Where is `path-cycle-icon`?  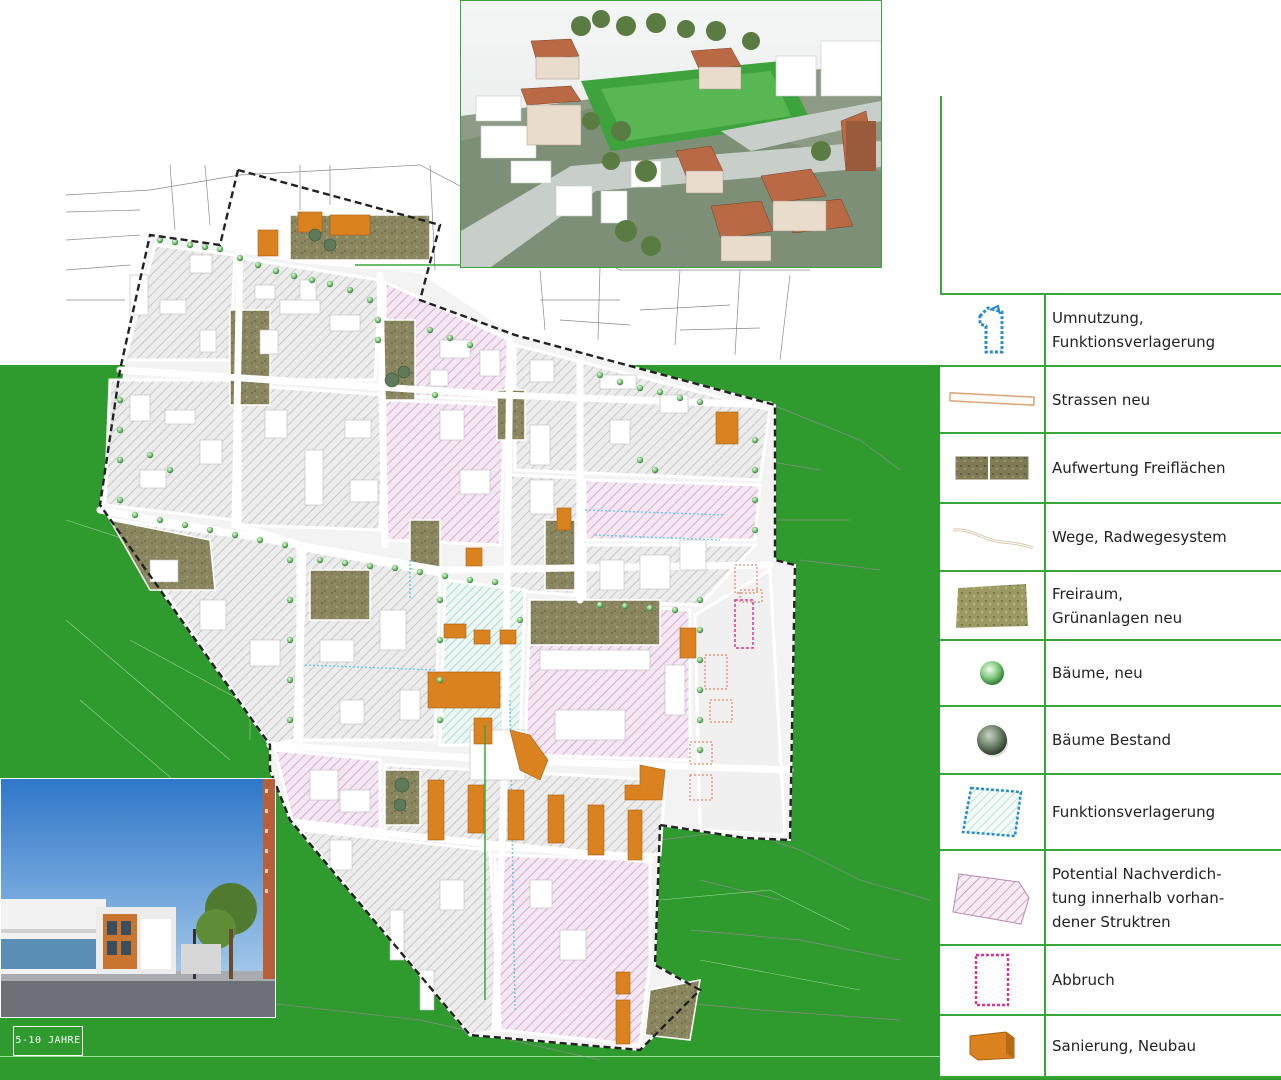
path-cycle-icon is located at coordinates (993, 537).